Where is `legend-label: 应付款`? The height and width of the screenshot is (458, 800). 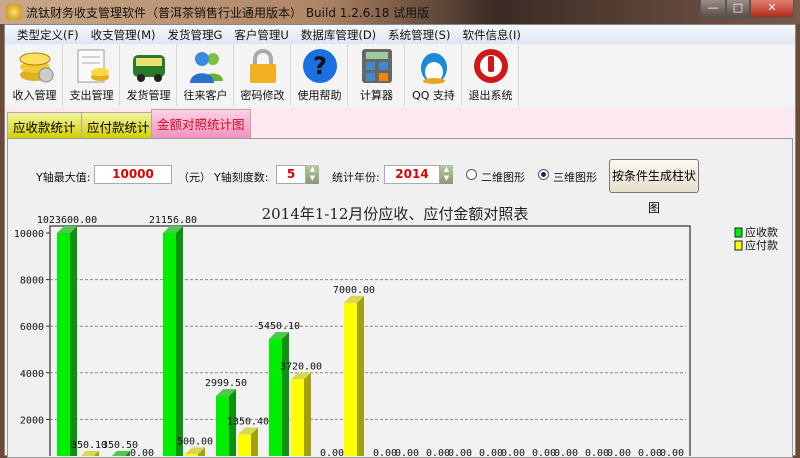
legend-label: 应付款 is located at coordinates (761, 245).